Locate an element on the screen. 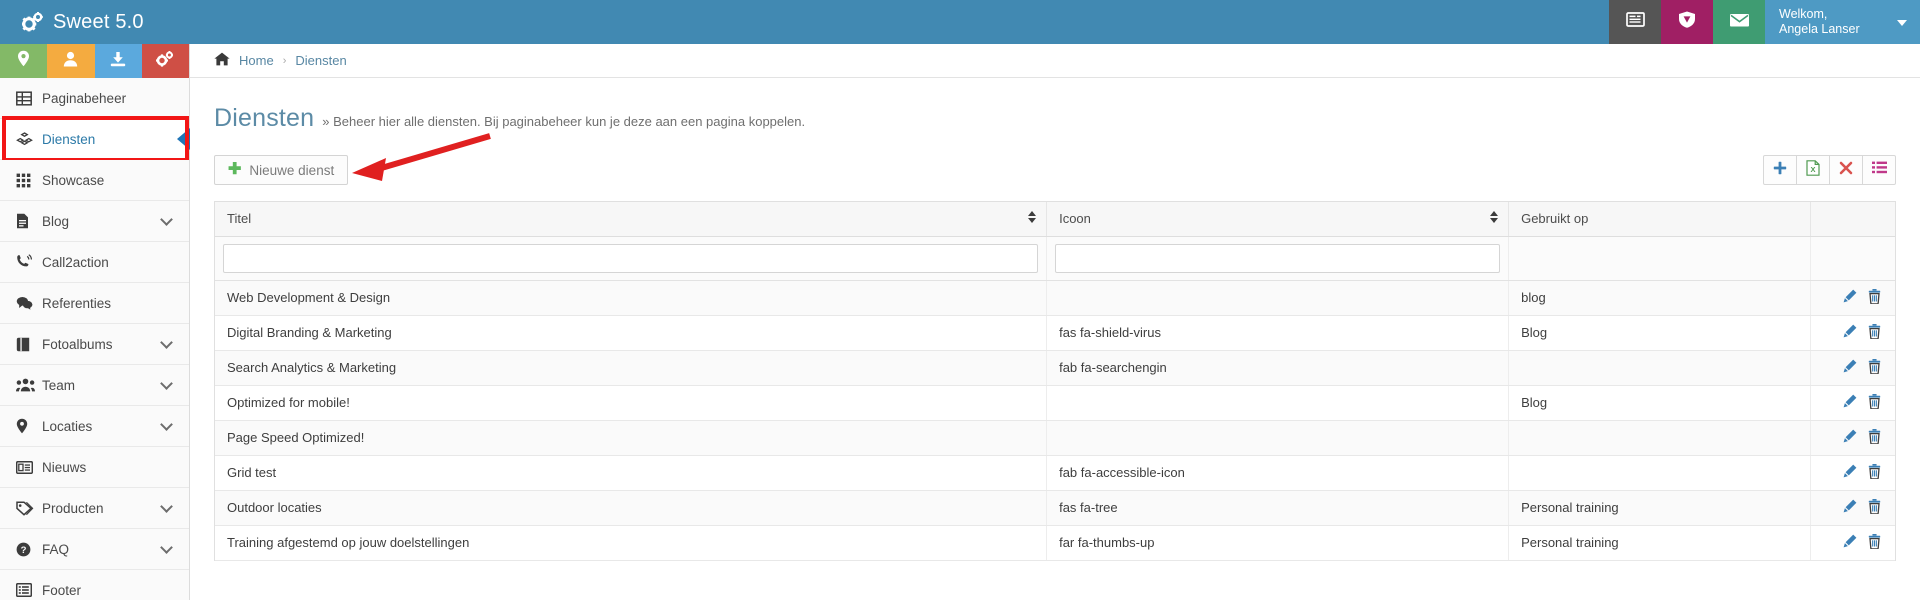 This screenshot has width=1920, height=600. sidebar-item-paginabeheer: Paginabeheer is located at coordinates (94, 98).